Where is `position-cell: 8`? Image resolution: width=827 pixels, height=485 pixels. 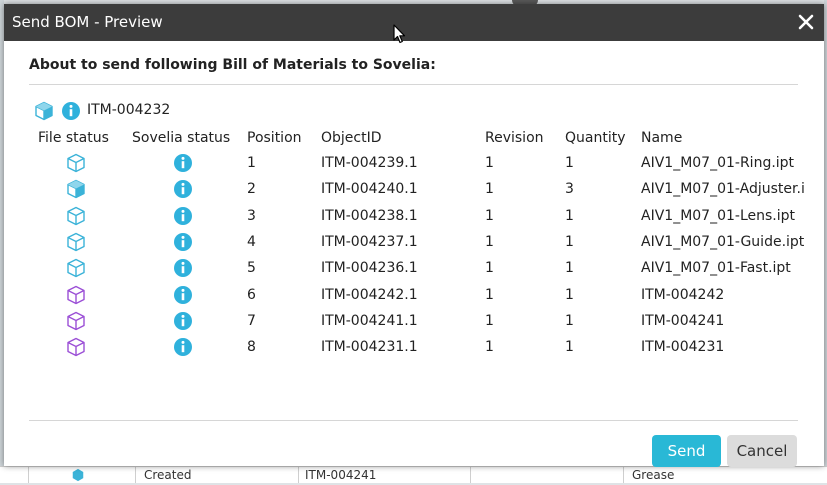 position-cell: 8 is located at coordinates (251, 347).